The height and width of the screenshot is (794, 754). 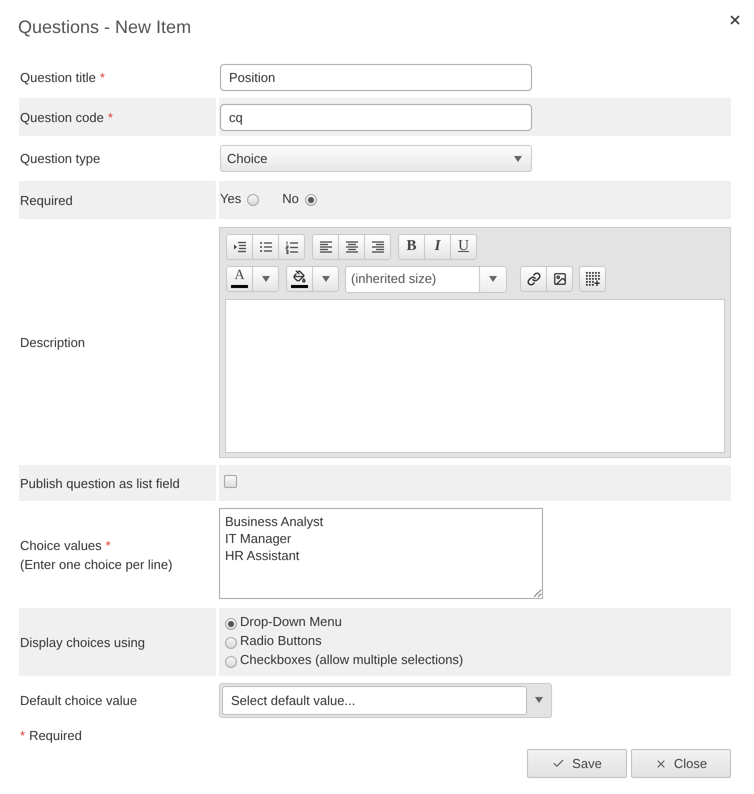 What do you see at coordinates (437, 247) in the screenshot?
I see `italic-button: I` at bounding box center [437, 247].